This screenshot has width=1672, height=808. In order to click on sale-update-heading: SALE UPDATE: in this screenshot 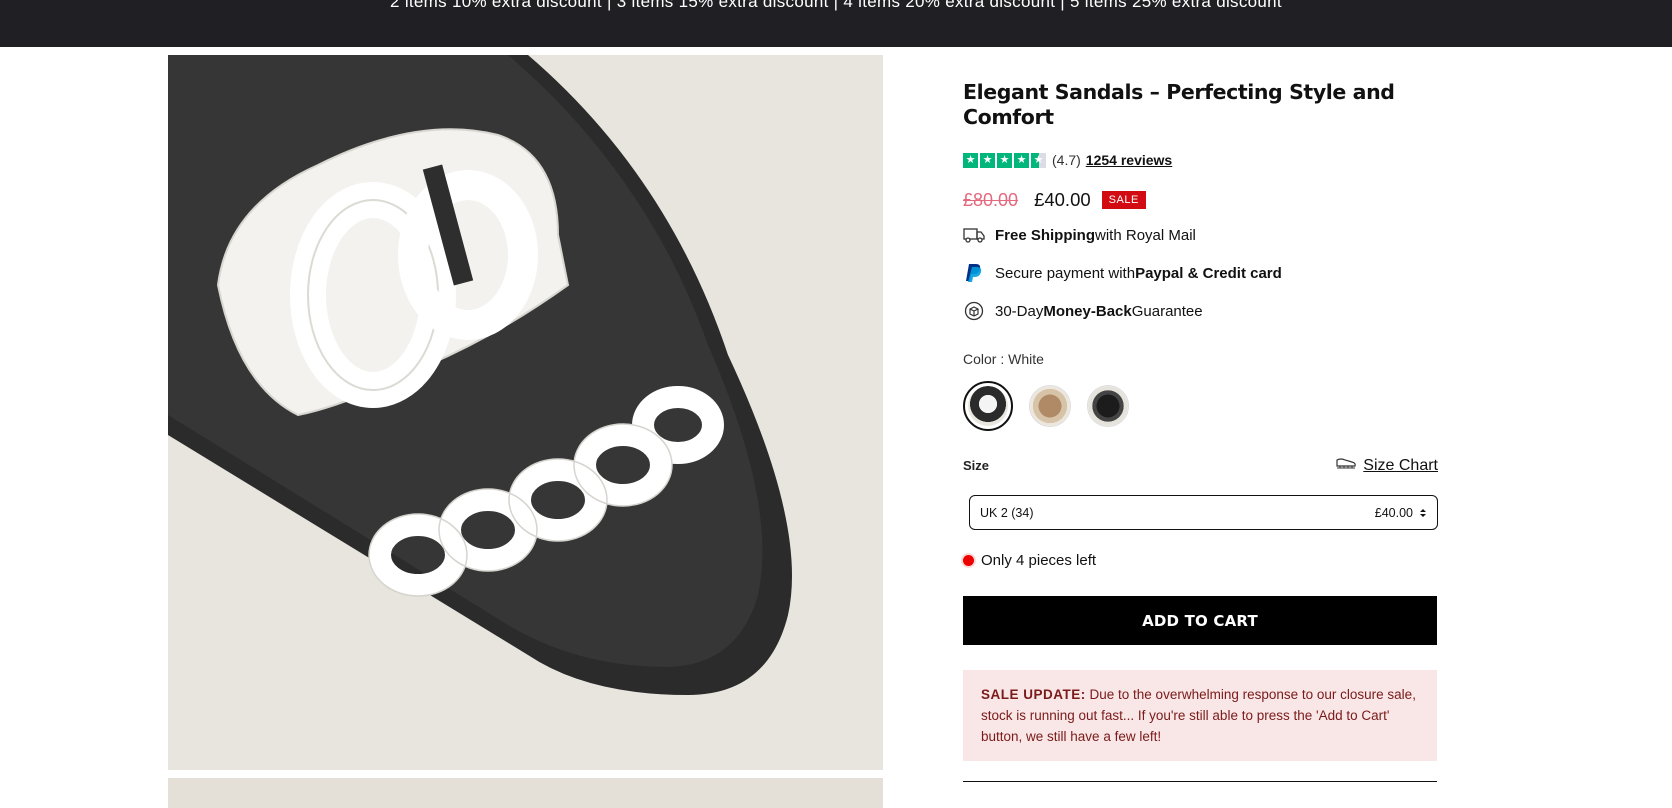, I will do `click(1033, 694)`.